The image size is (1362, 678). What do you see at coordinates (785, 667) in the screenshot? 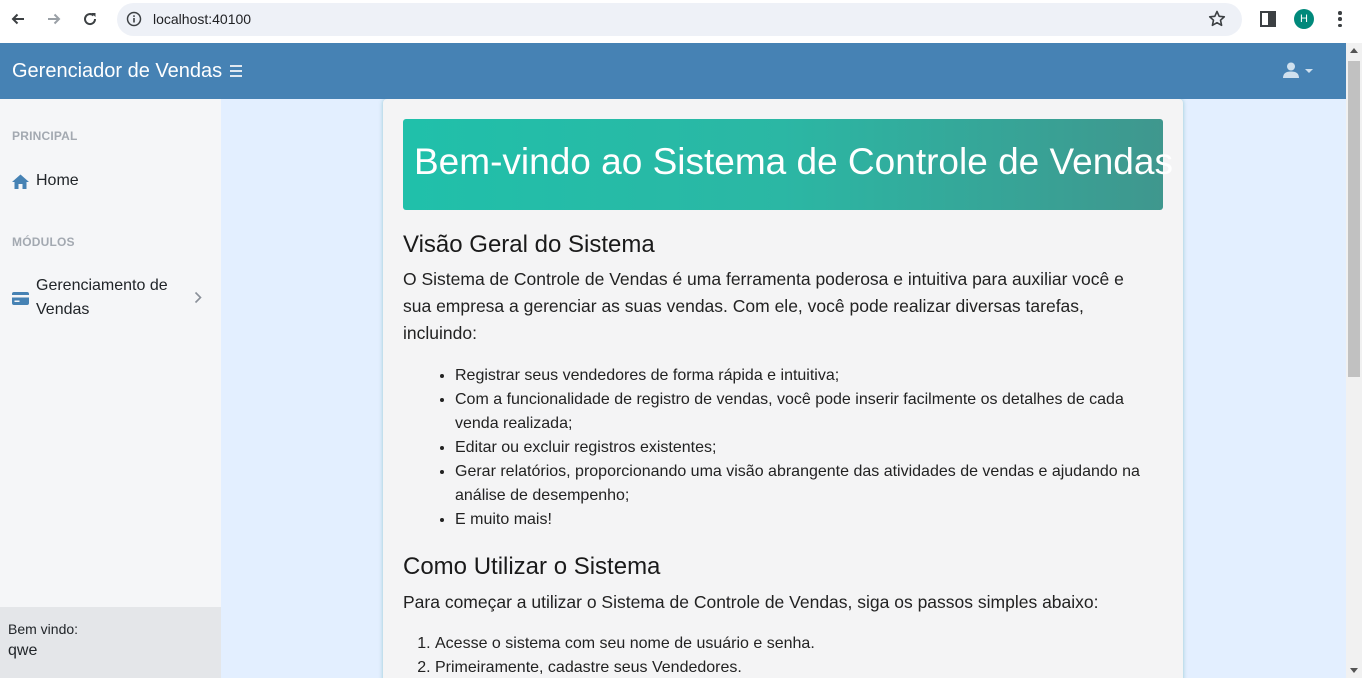
I see `usage-step: Primeiramente, cadastre seus Vendedores.` at bounding box center [785, 667].